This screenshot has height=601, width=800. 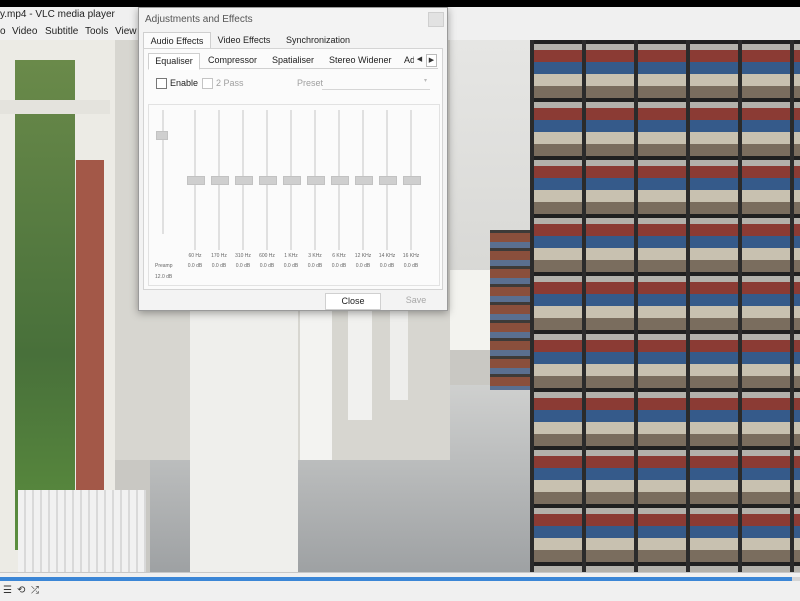 What do you see at coordinates (244, 40) in the screenshot?
I see `tab-video-effects: Video Effects` at bounding box center [244, 40].